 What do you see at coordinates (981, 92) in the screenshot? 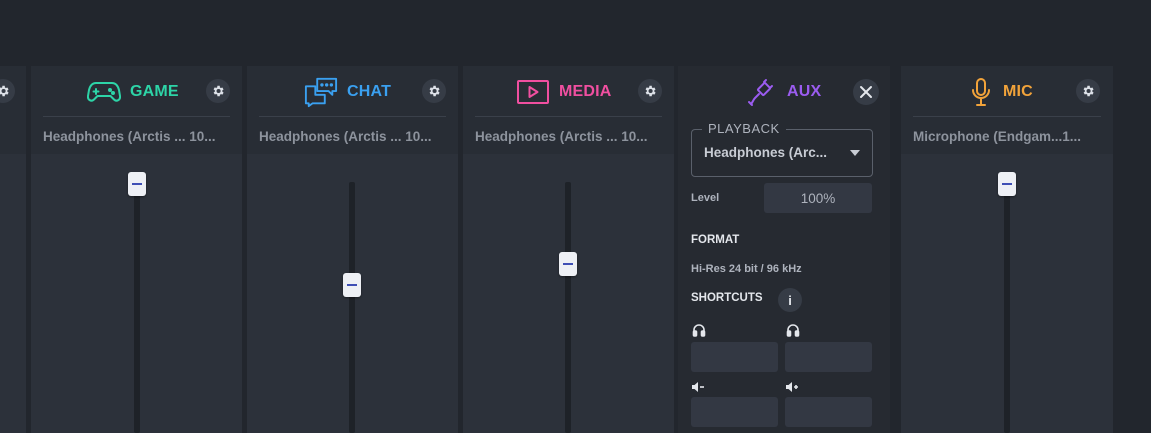
I see `microphone-icon` at bounding box center [981, 92].